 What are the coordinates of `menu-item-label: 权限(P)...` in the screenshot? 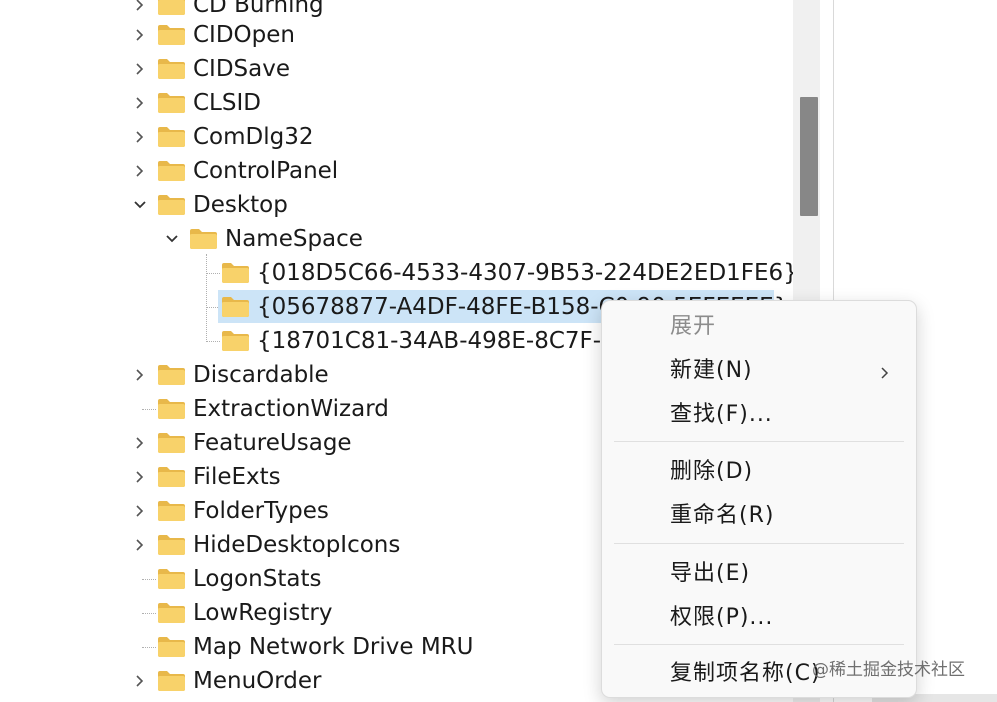 It's located at (722, 617).